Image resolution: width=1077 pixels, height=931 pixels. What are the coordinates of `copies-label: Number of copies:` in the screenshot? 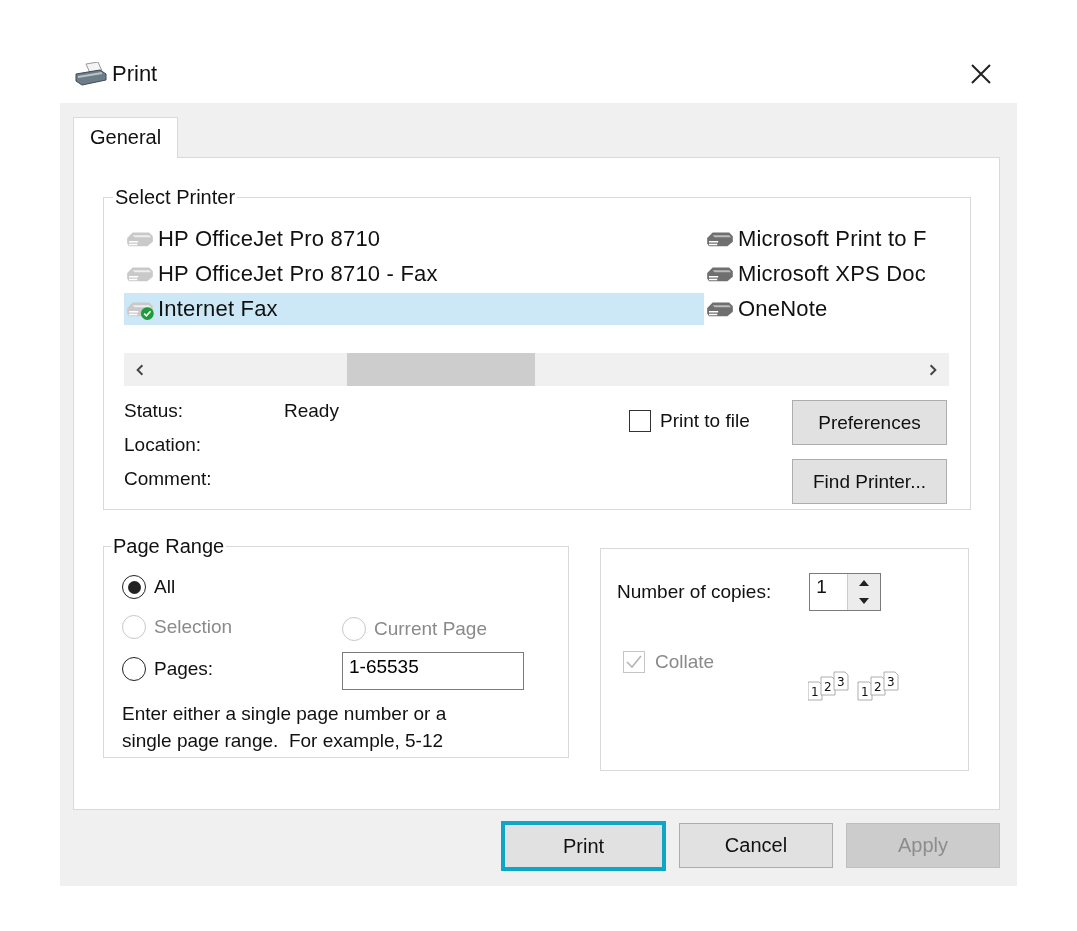 It's located at (694, 592).